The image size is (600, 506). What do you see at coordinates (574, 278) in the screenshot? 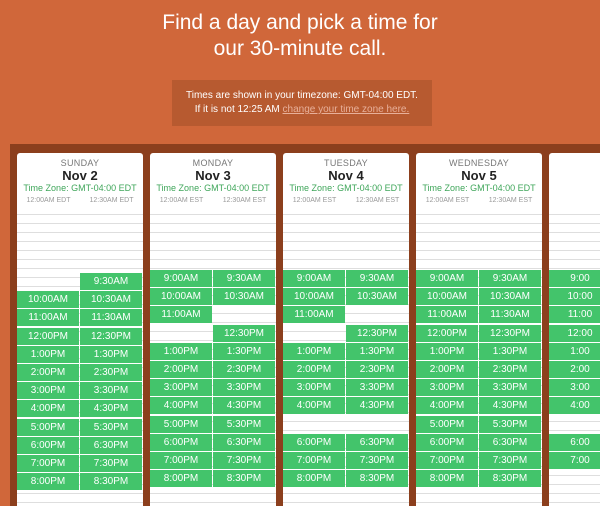
I see `time-slot-button: 9:00` at bounding box center [574, 278].